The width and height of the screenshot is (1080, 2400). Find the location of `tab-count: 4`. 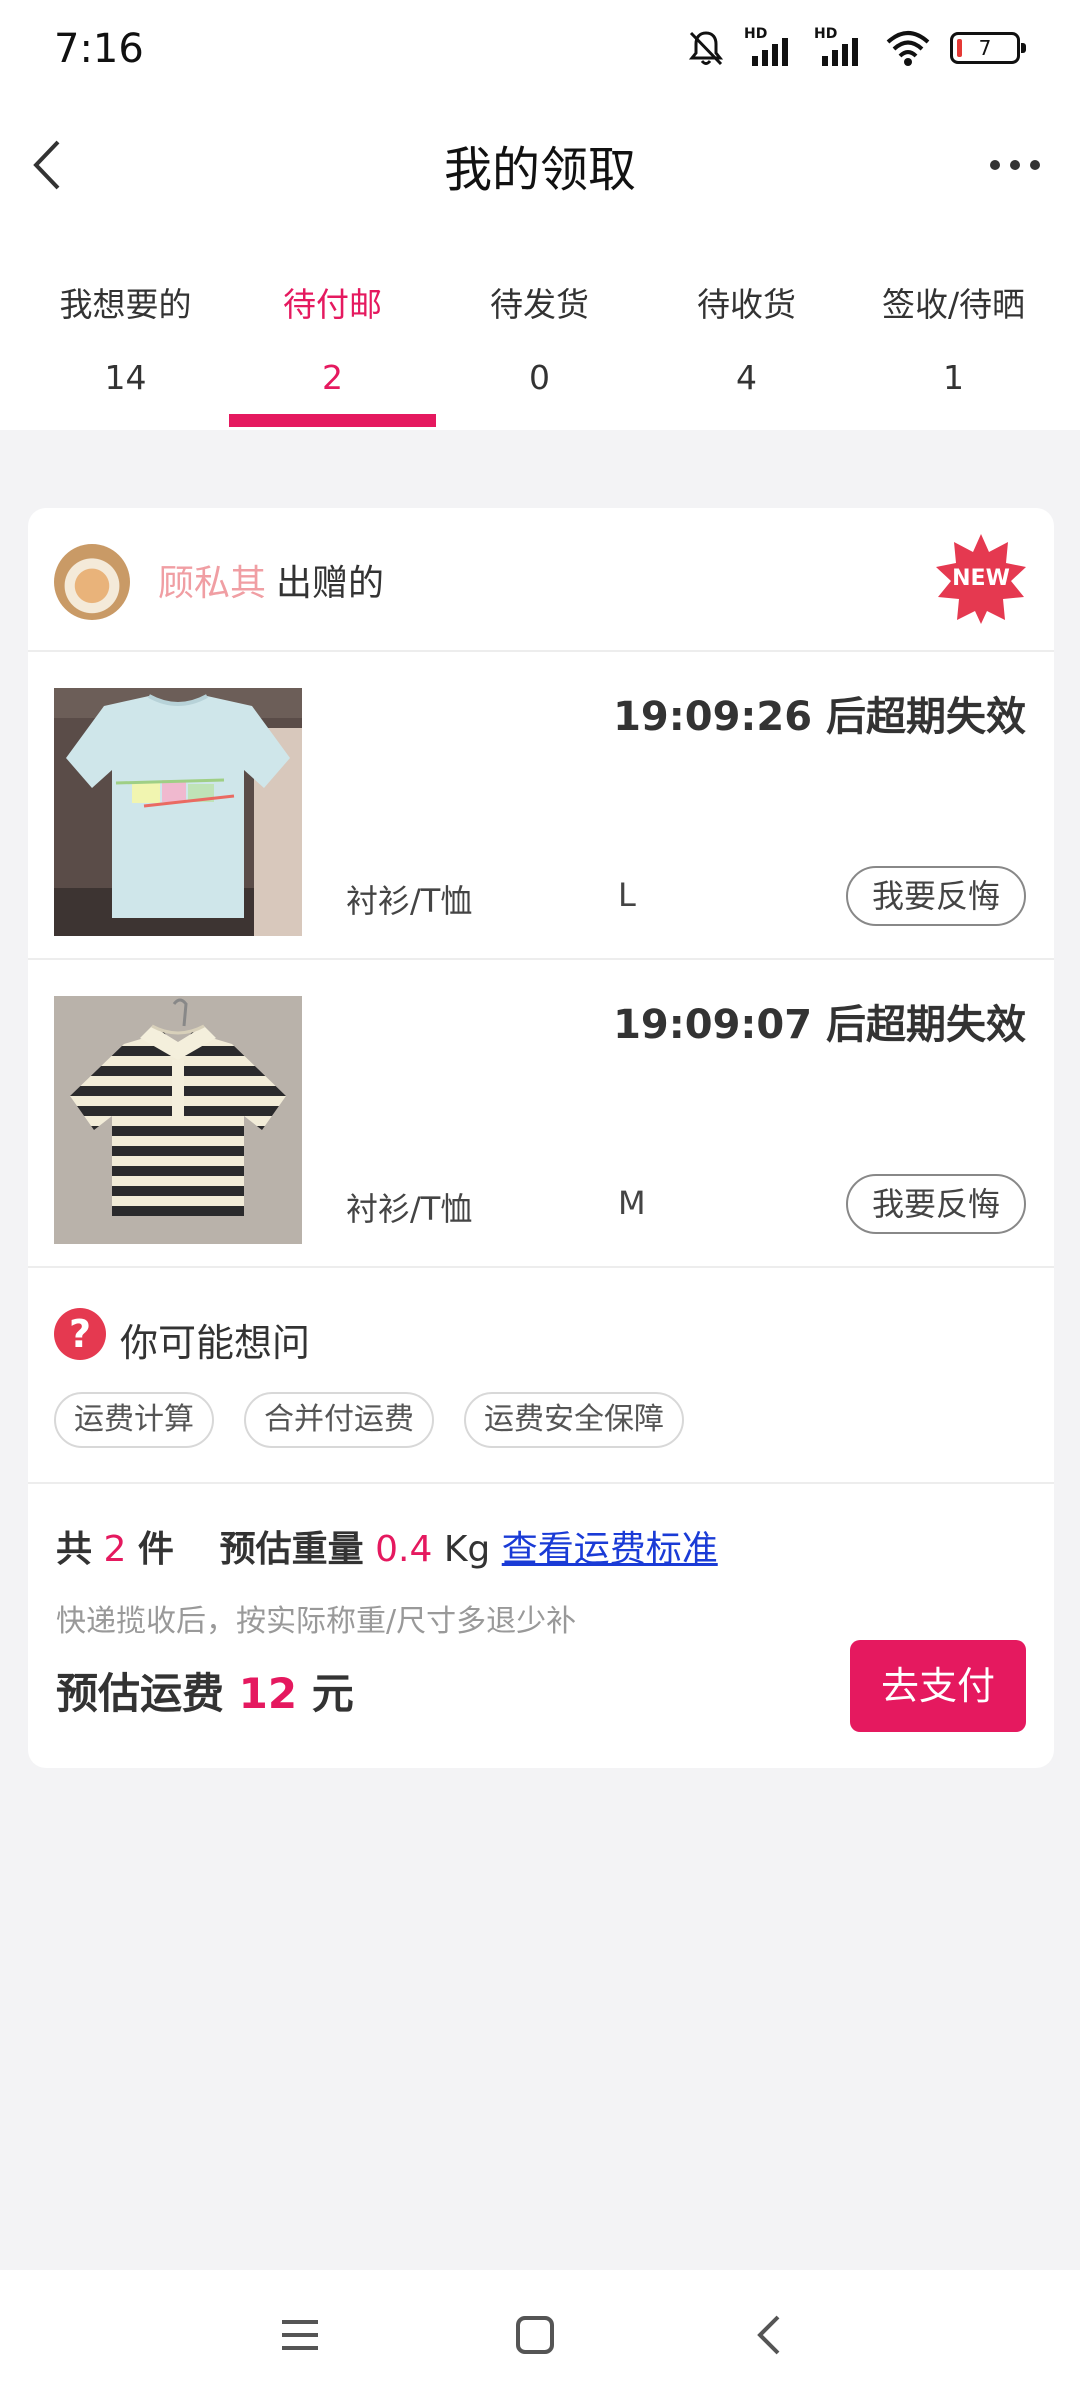

tab-count: 4 is located at coordinates (746, 377).